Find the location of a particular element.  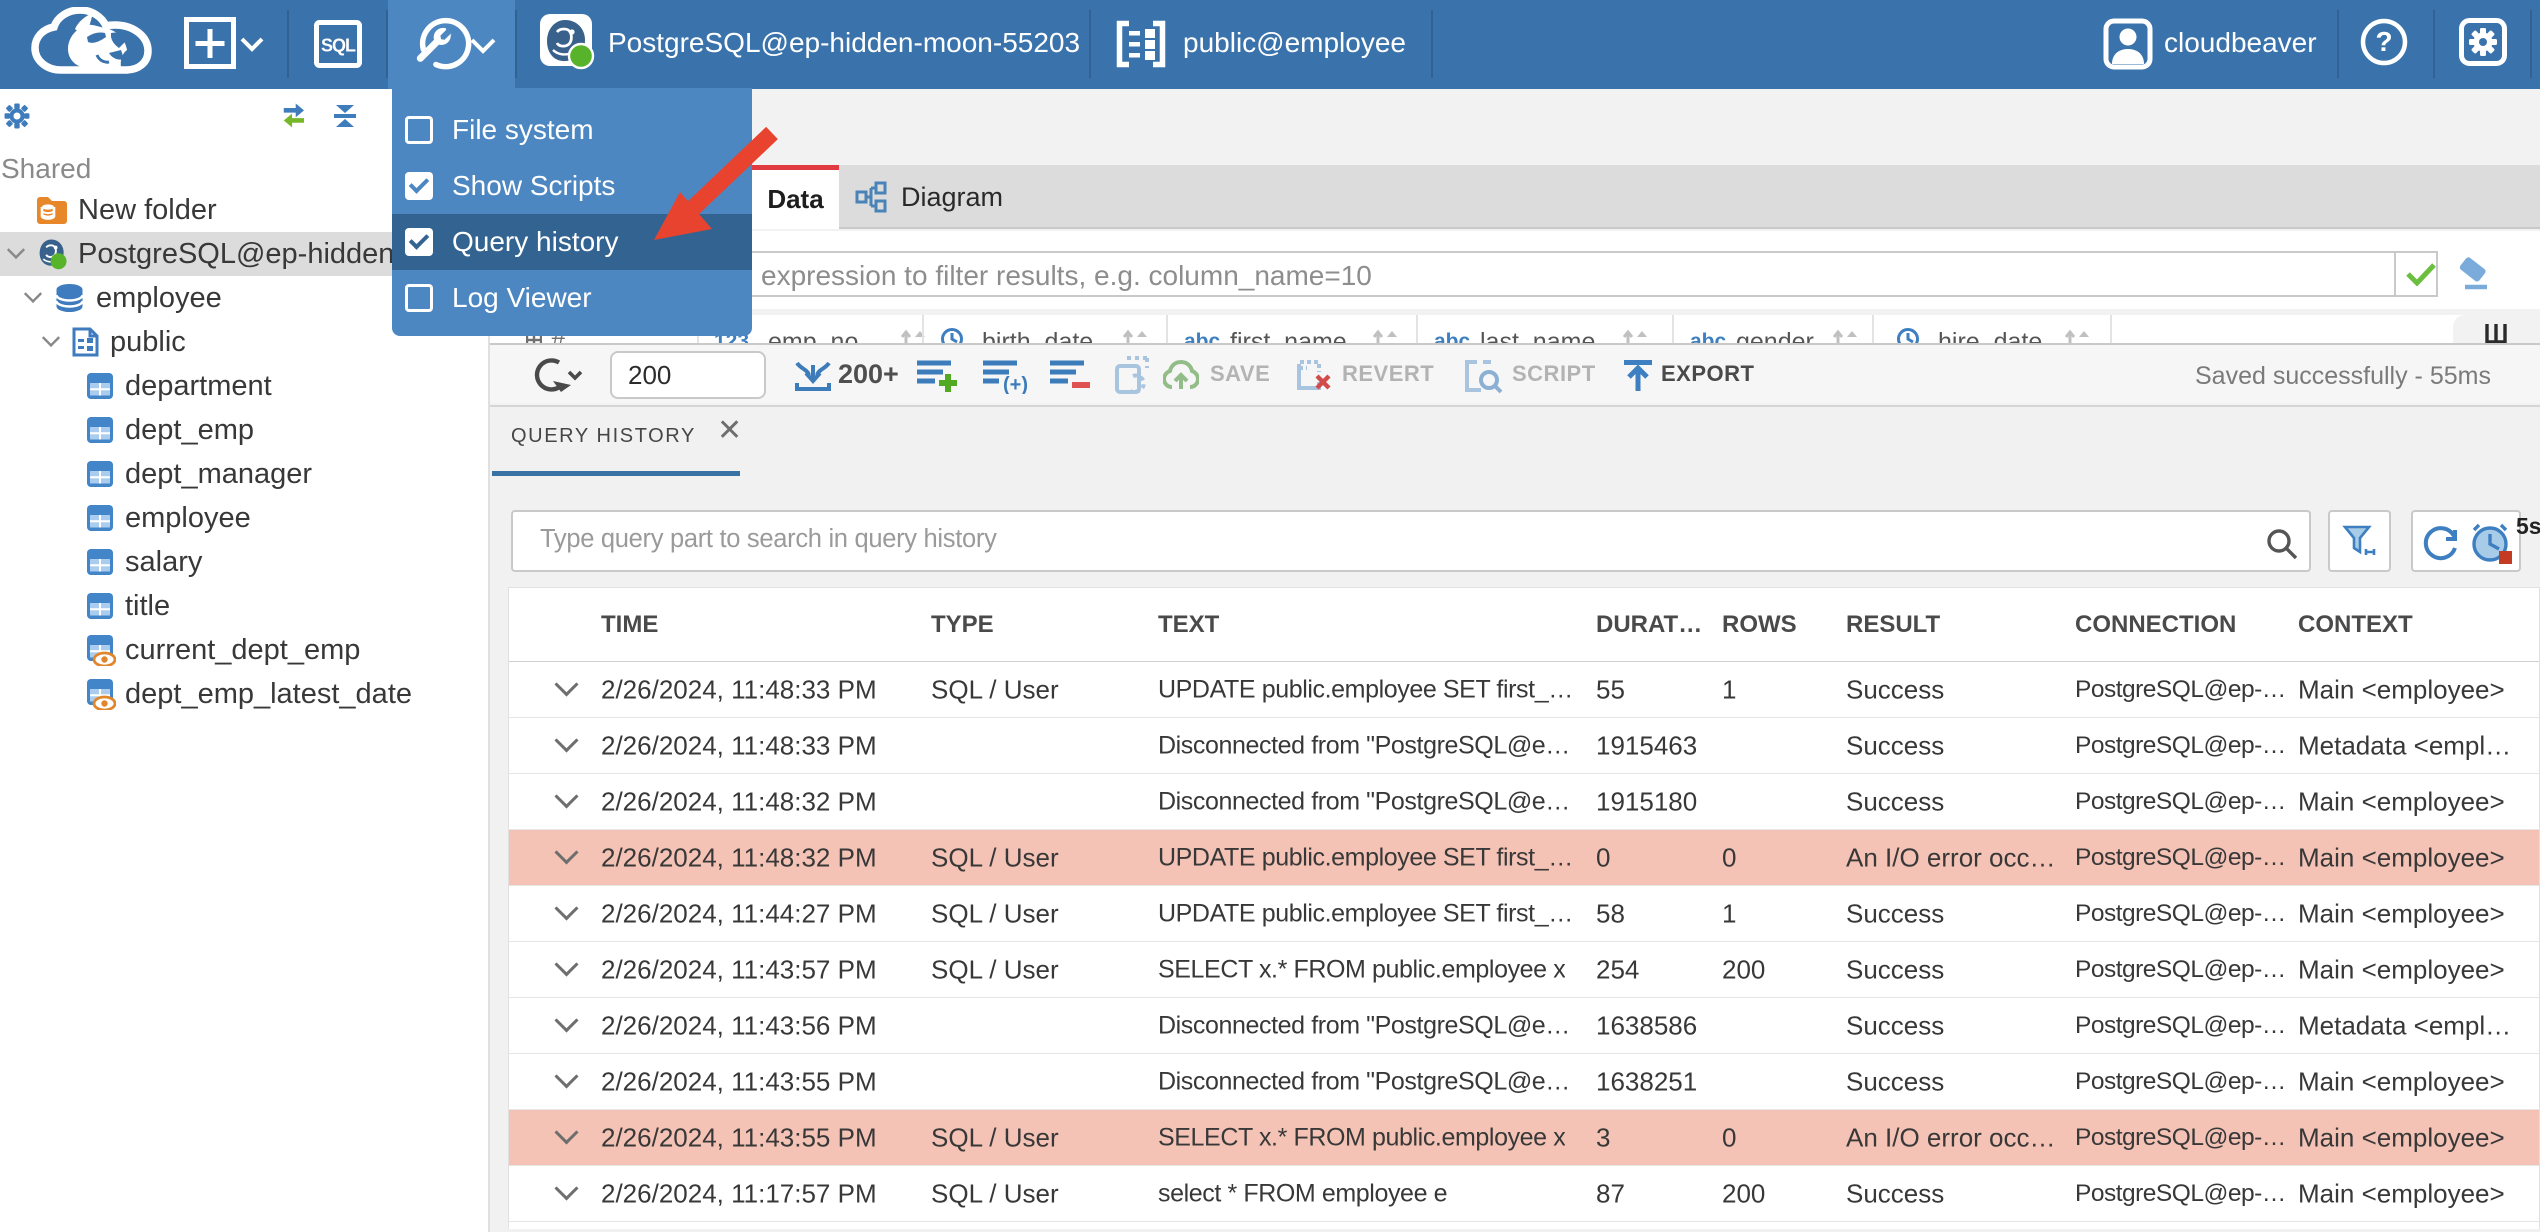

svg-text: SQL is located at coordinates (338, 46).